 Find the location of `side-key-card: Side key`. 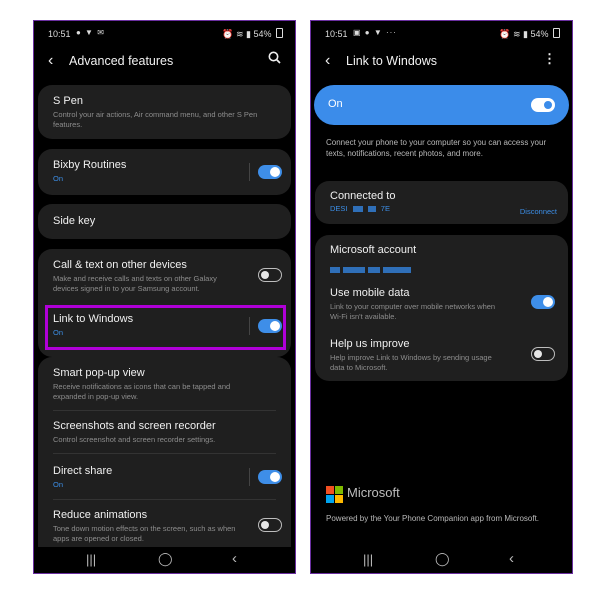

side-key-card: Side key is located at coordinates (164, 221).